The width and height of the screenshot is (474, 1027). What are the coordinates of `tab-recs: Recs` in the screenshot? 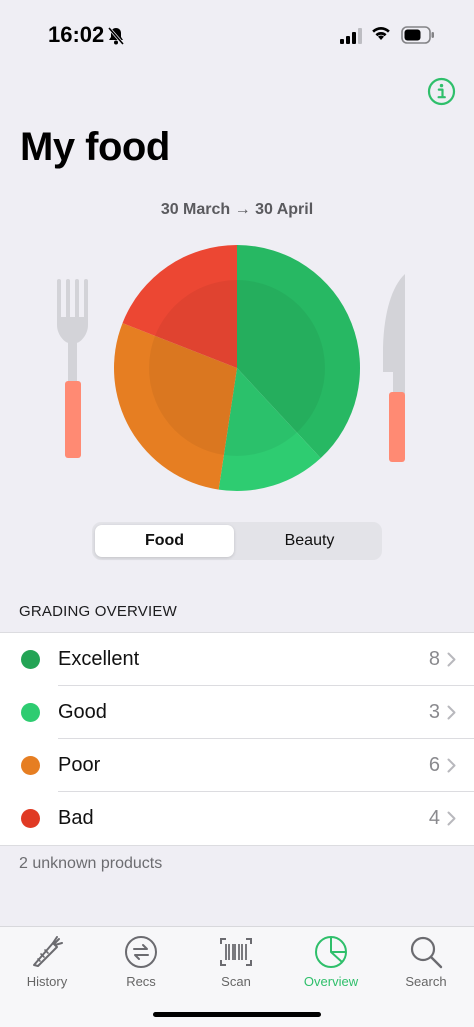 It's located at (141, 962).